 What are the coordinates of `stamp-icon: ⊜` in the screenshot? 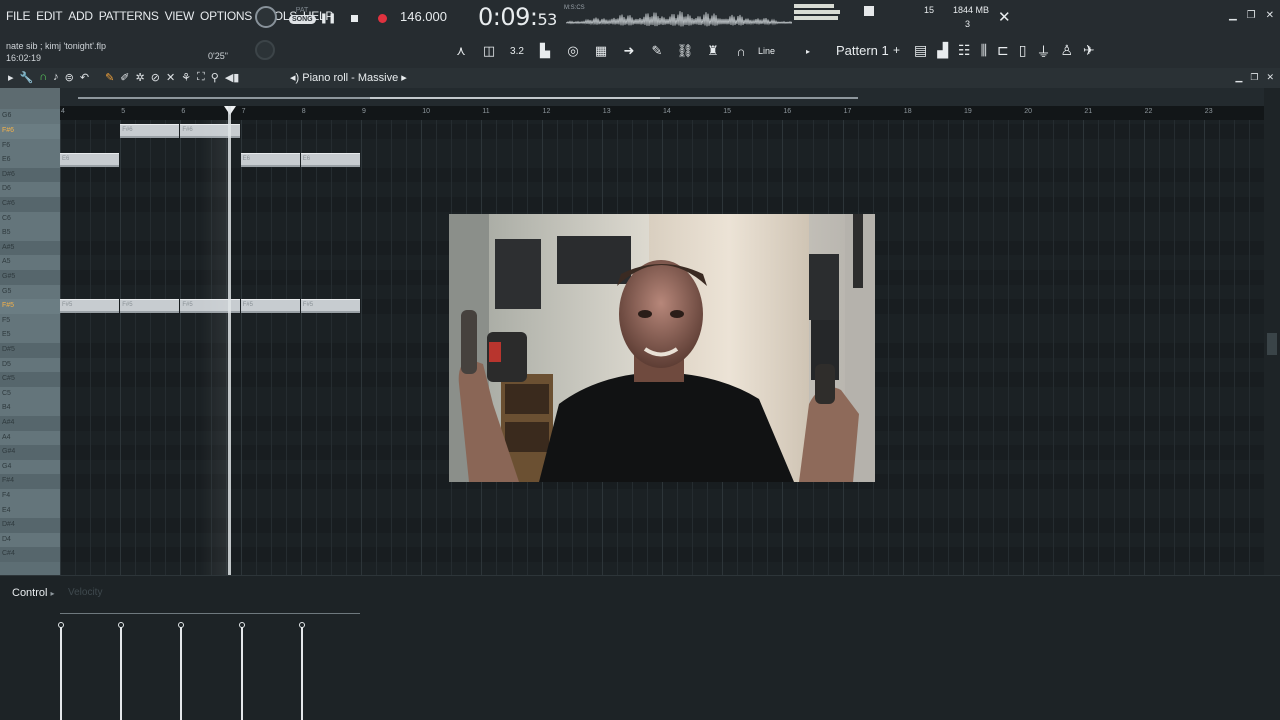 It's located at (69, 77).